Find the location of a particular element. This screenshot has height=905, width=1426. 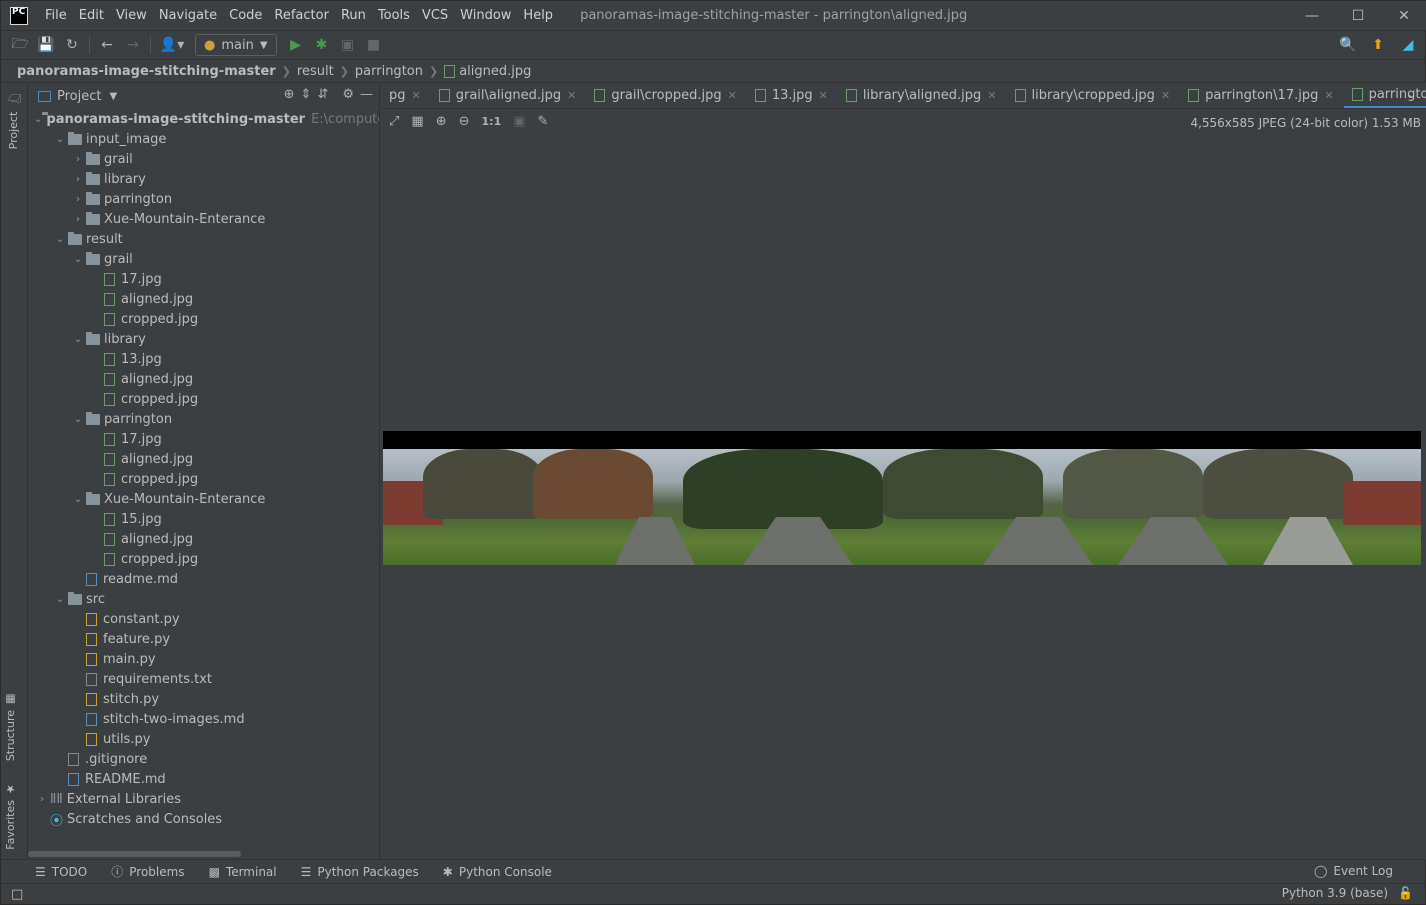

sync-icon: ↻ is located at coordinates (72, 45).